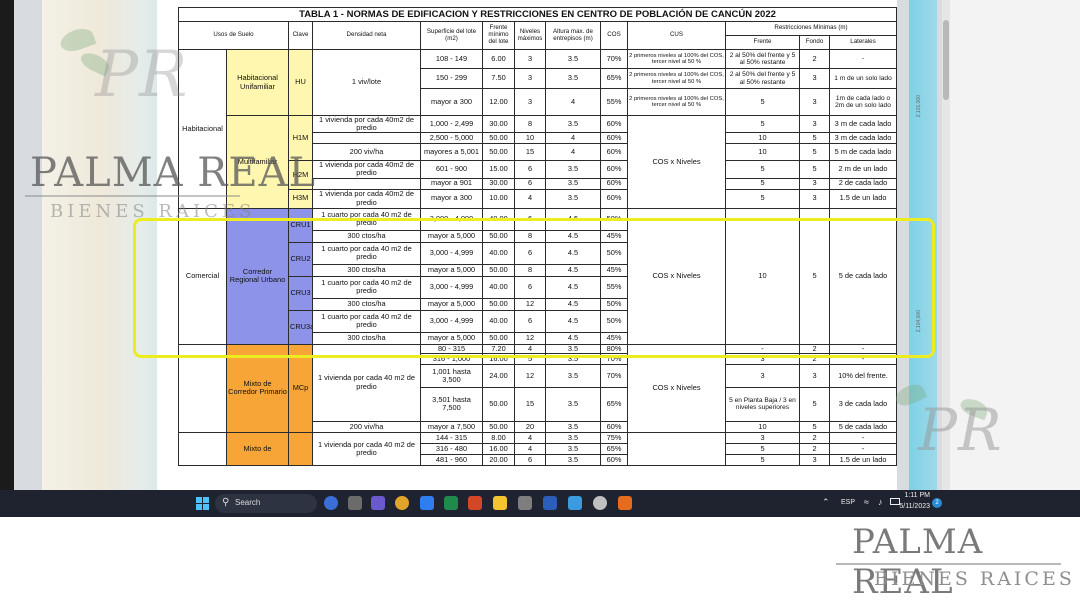 Image resolution: width=1080 pixels, height=607 pixels. Describe the element at coordinates (366, 35) in the screenshot. I see `header-densidad: Densidad neta` at that location.